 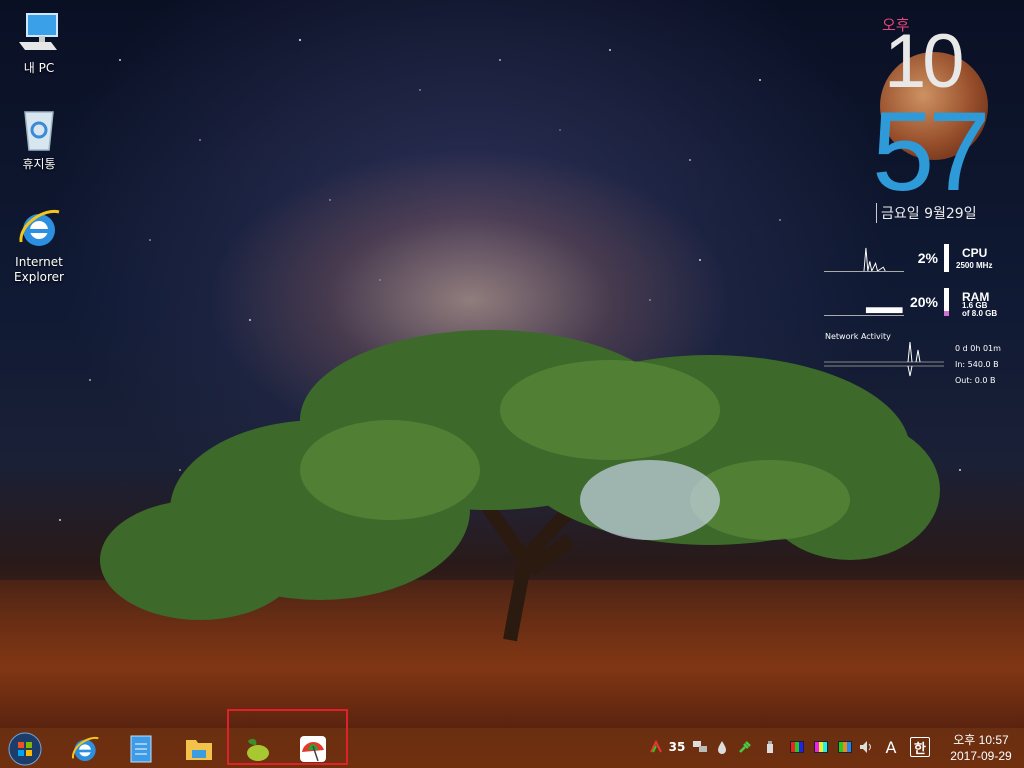 I want to click on start-orb-icon, so click(x=25, y=749).